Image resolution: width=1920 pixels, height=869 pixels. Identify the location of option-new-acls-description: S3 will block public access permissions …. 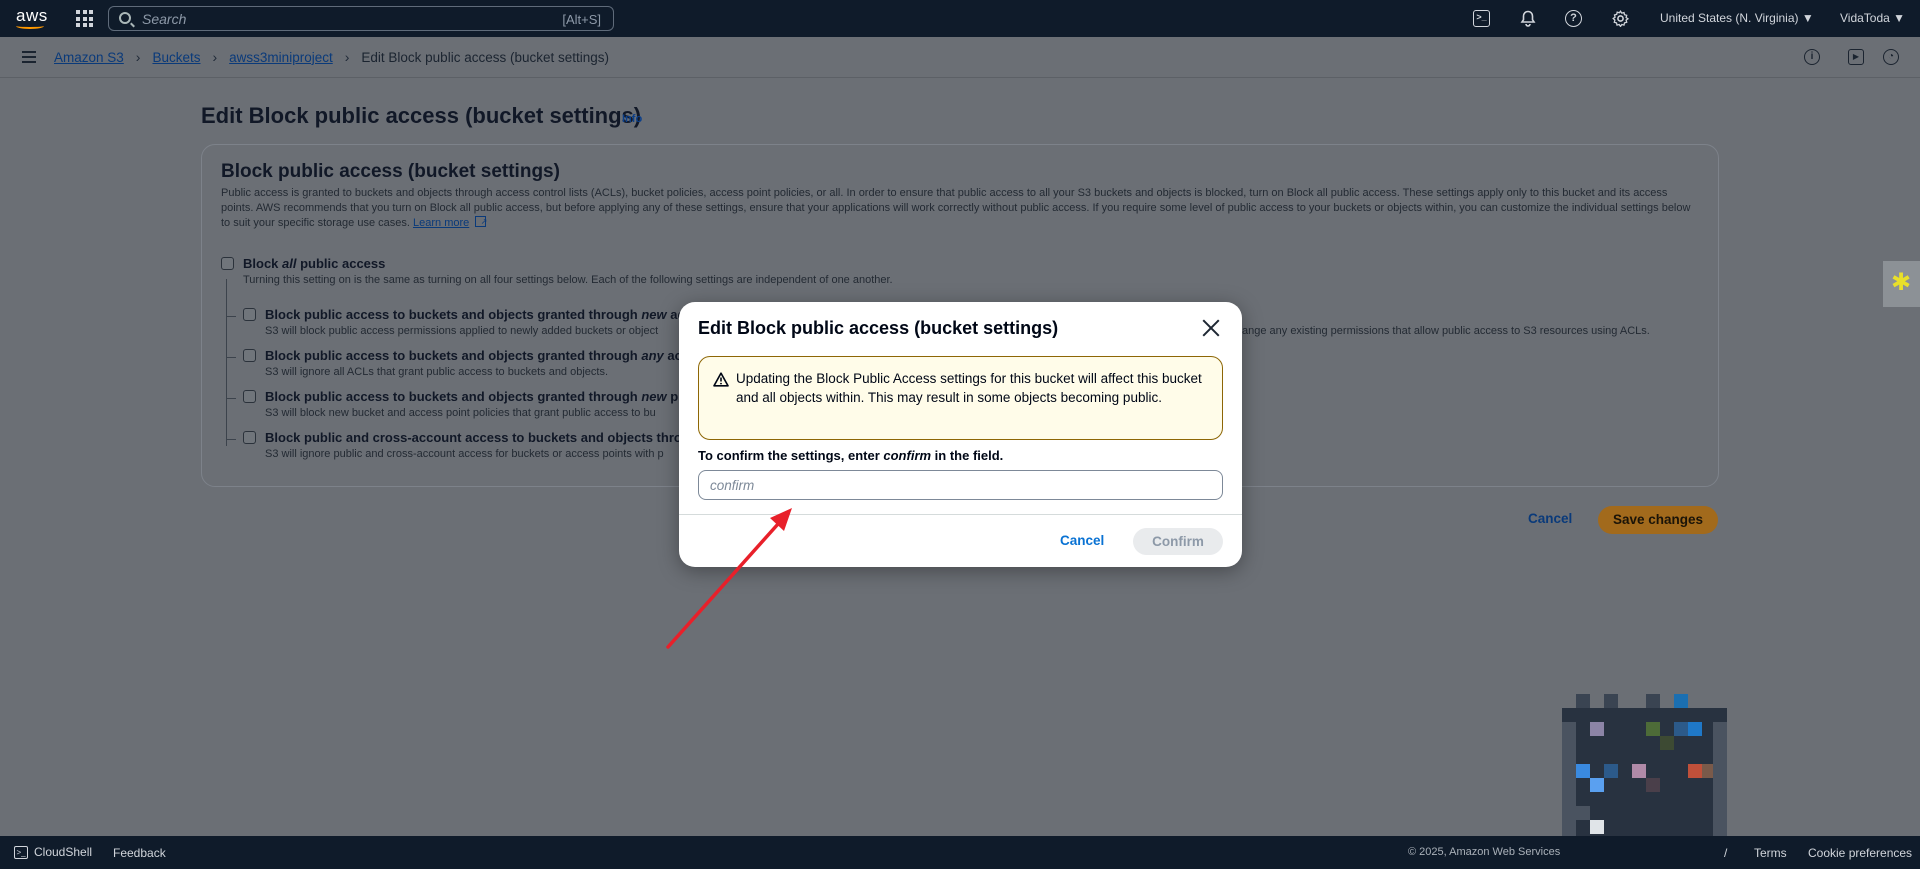
(462, 331).